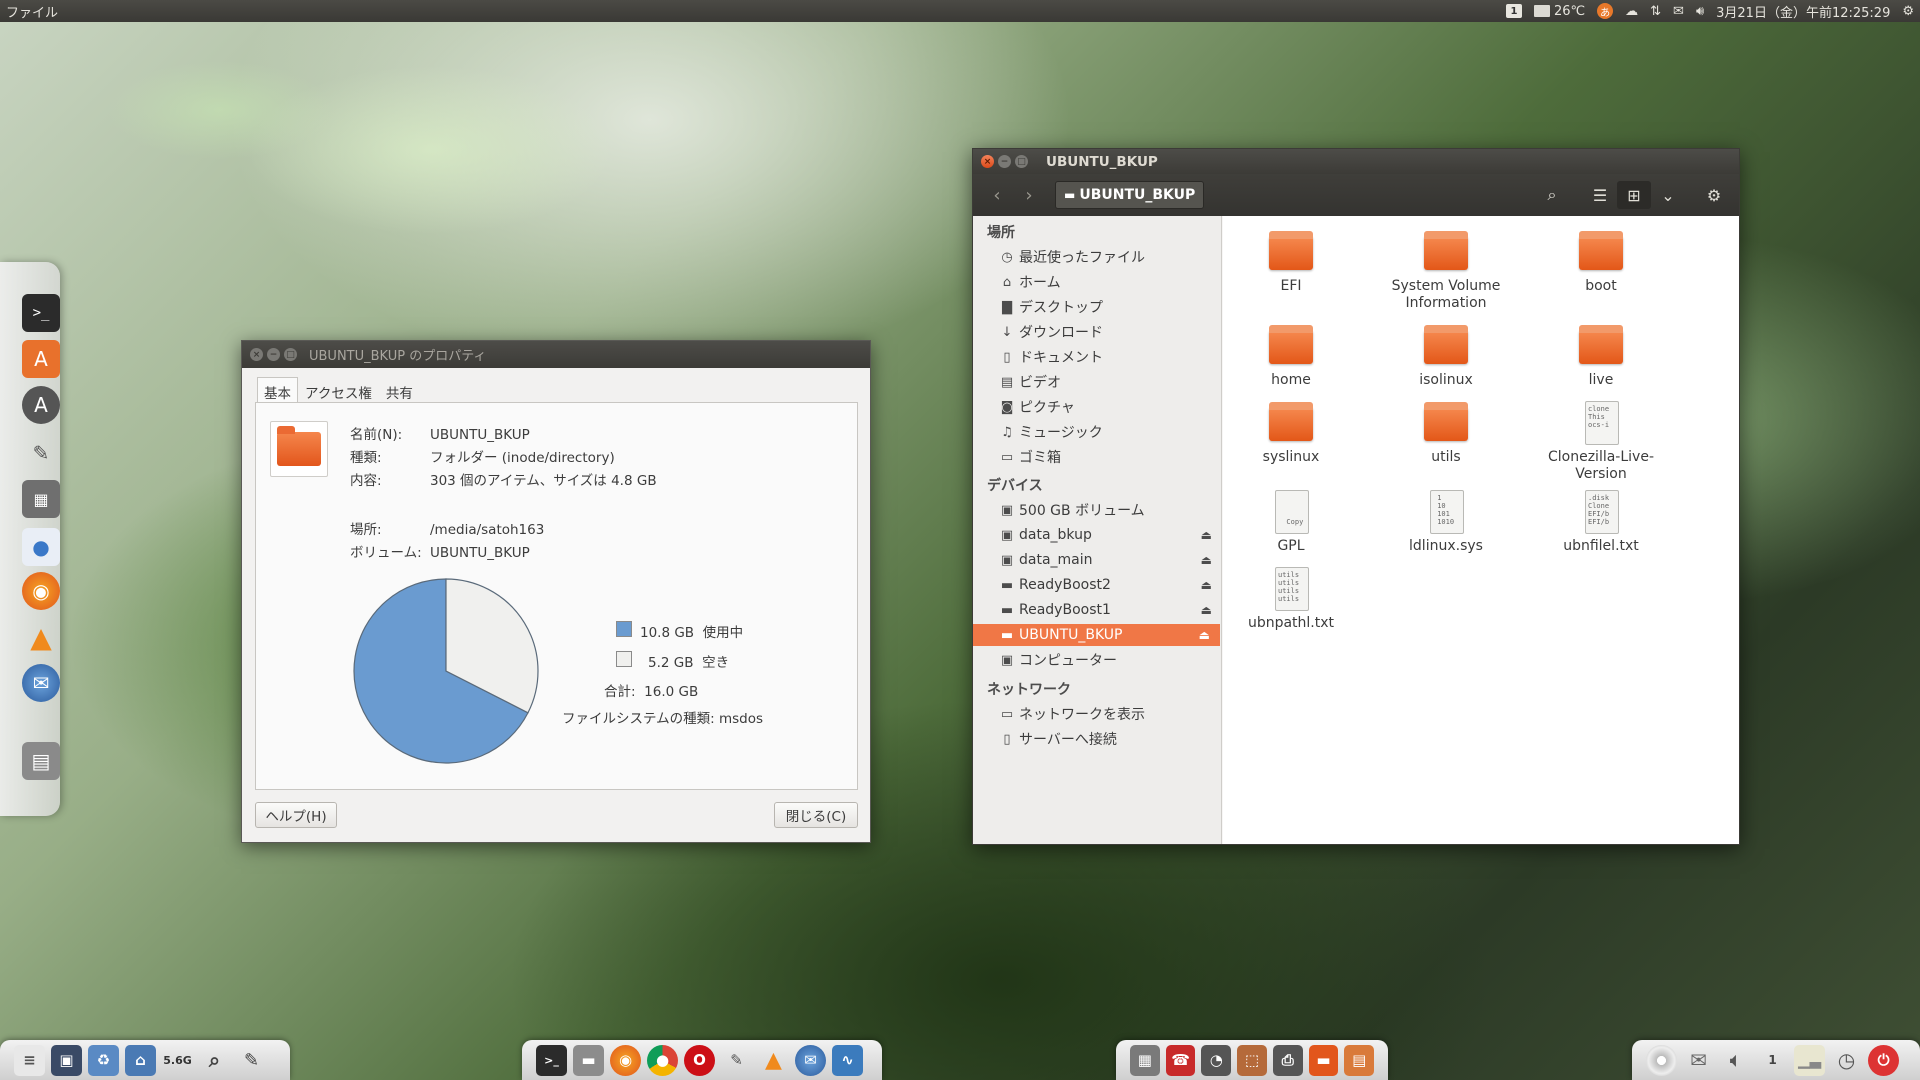 The image size is (1920, 1080). Describe the element at coordinates (251, 1060) in the screenshot. I see `notes-icon: ✎` at that location.